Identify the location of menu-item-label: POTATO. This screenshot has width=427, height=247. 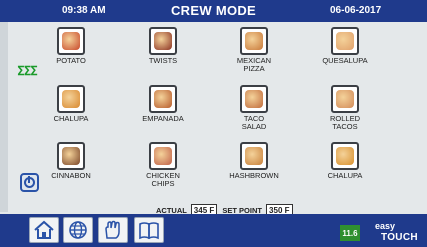
(71, 60).